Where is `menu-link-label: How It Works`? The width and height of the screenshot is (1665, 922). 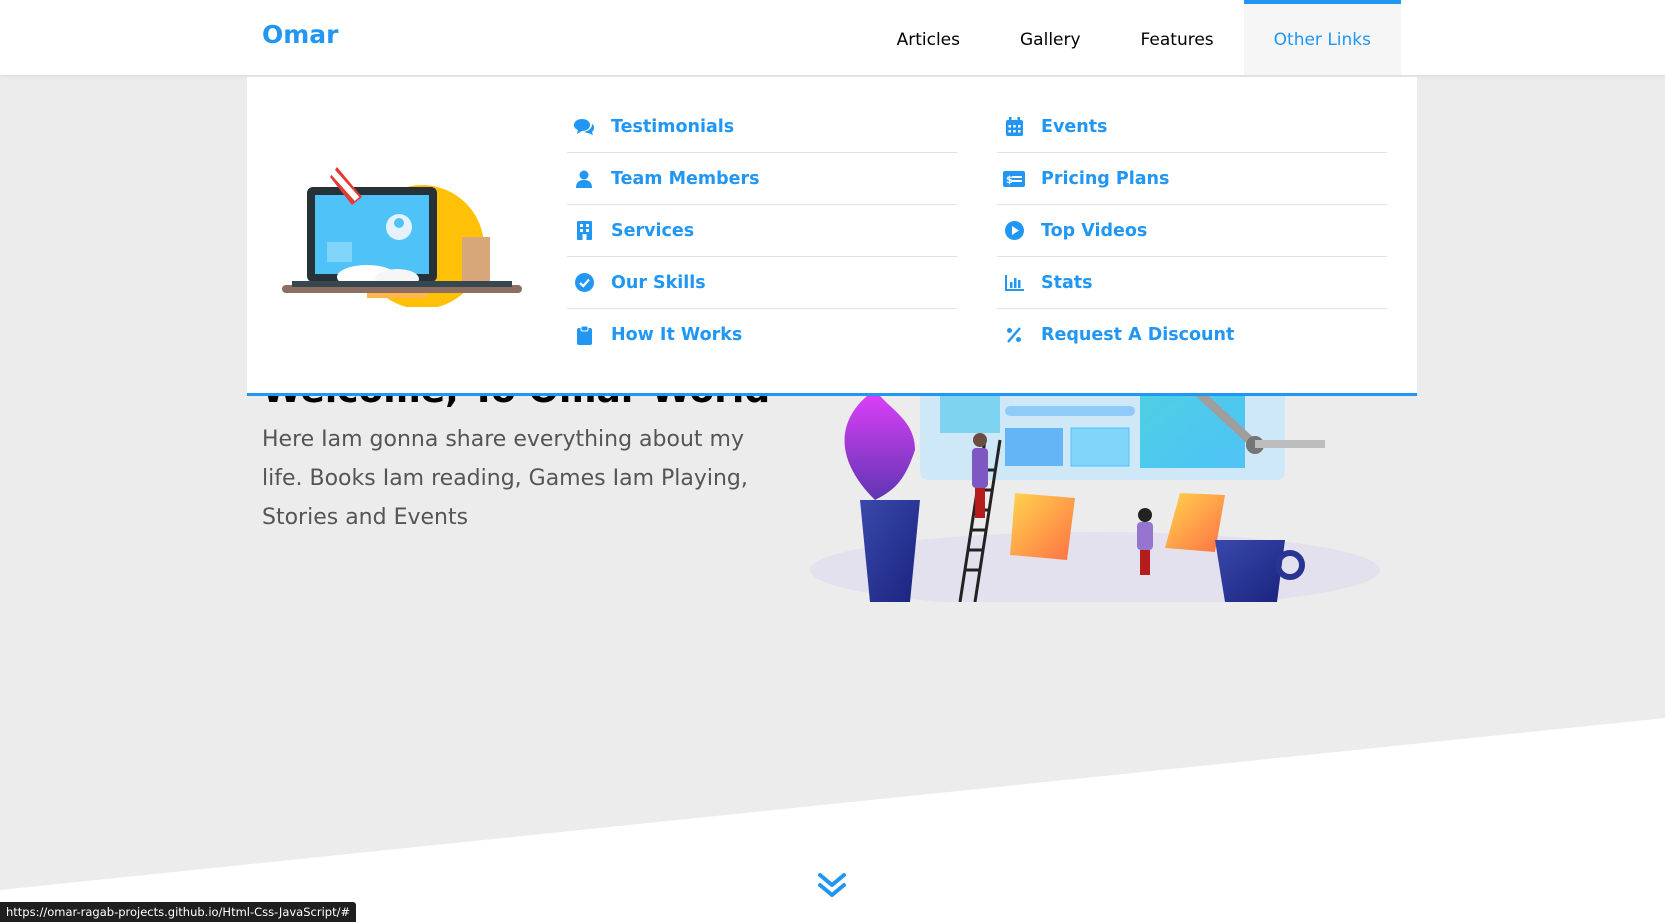 menu-link-label: How It Works is located at coordinates (677, 335).